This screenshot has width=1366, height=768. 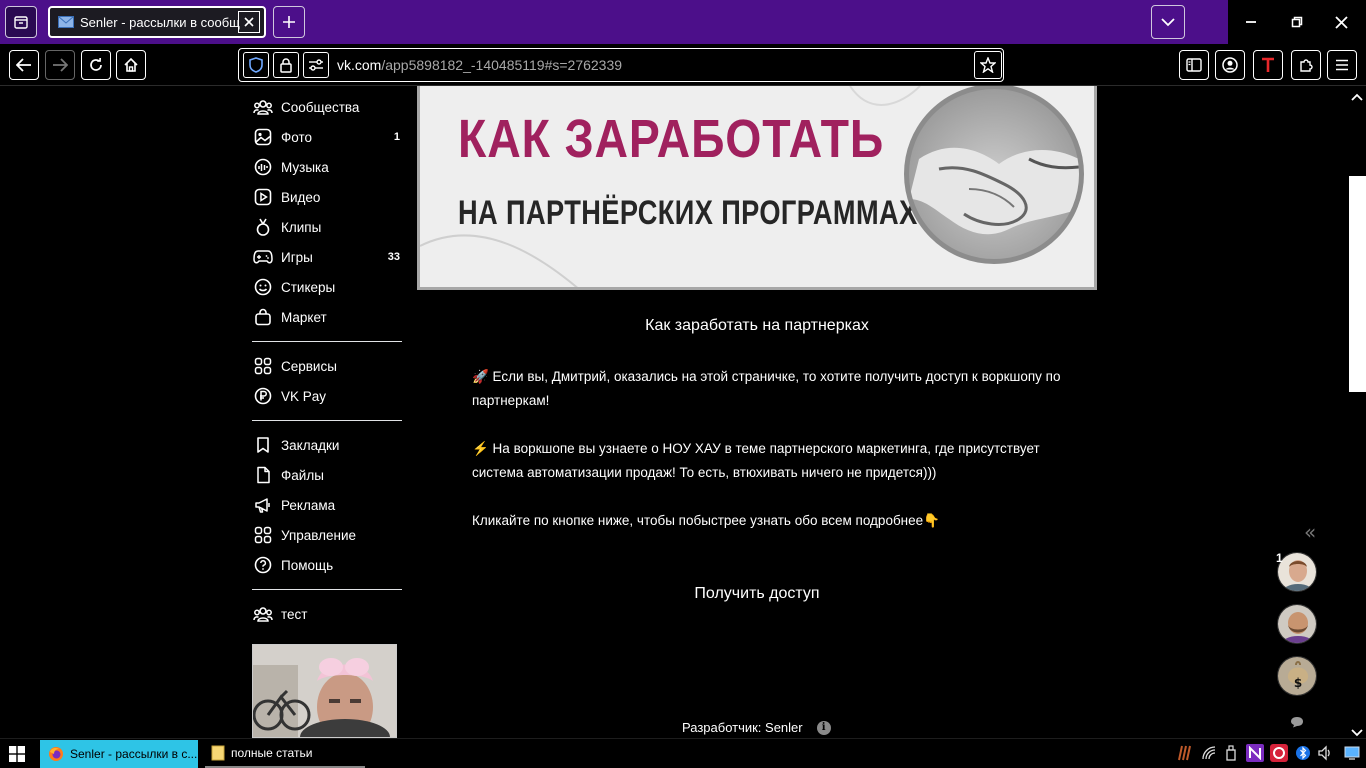 What do you see at coordinates (326, 197) in the screenshot?
I see `sidebar-item-video: Видео` at bounding box center [326, 197].